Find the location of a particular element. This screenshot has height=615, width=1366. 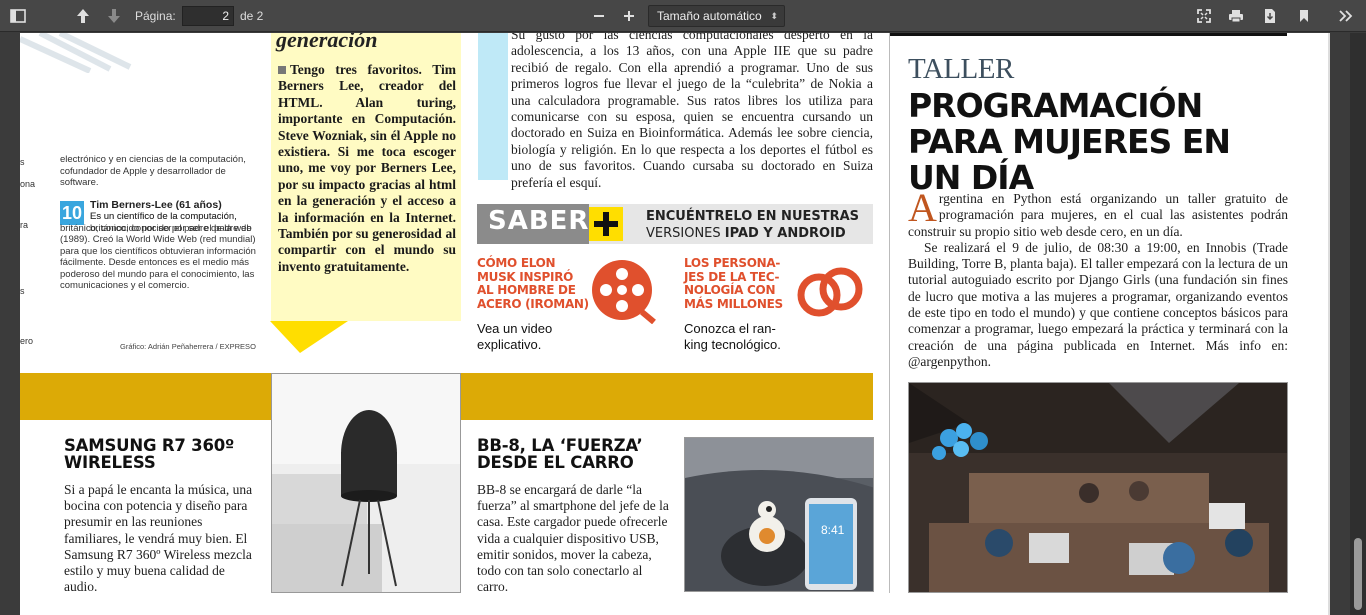

saber-line2-bold: IPAD Y ANDROID is located at coordinates (785, 233).